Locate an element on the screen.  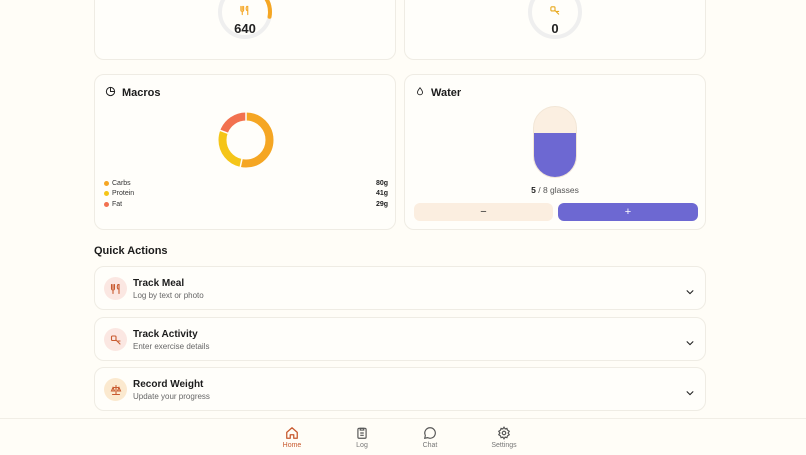
water-bottle is located at coordinates (555, 142).